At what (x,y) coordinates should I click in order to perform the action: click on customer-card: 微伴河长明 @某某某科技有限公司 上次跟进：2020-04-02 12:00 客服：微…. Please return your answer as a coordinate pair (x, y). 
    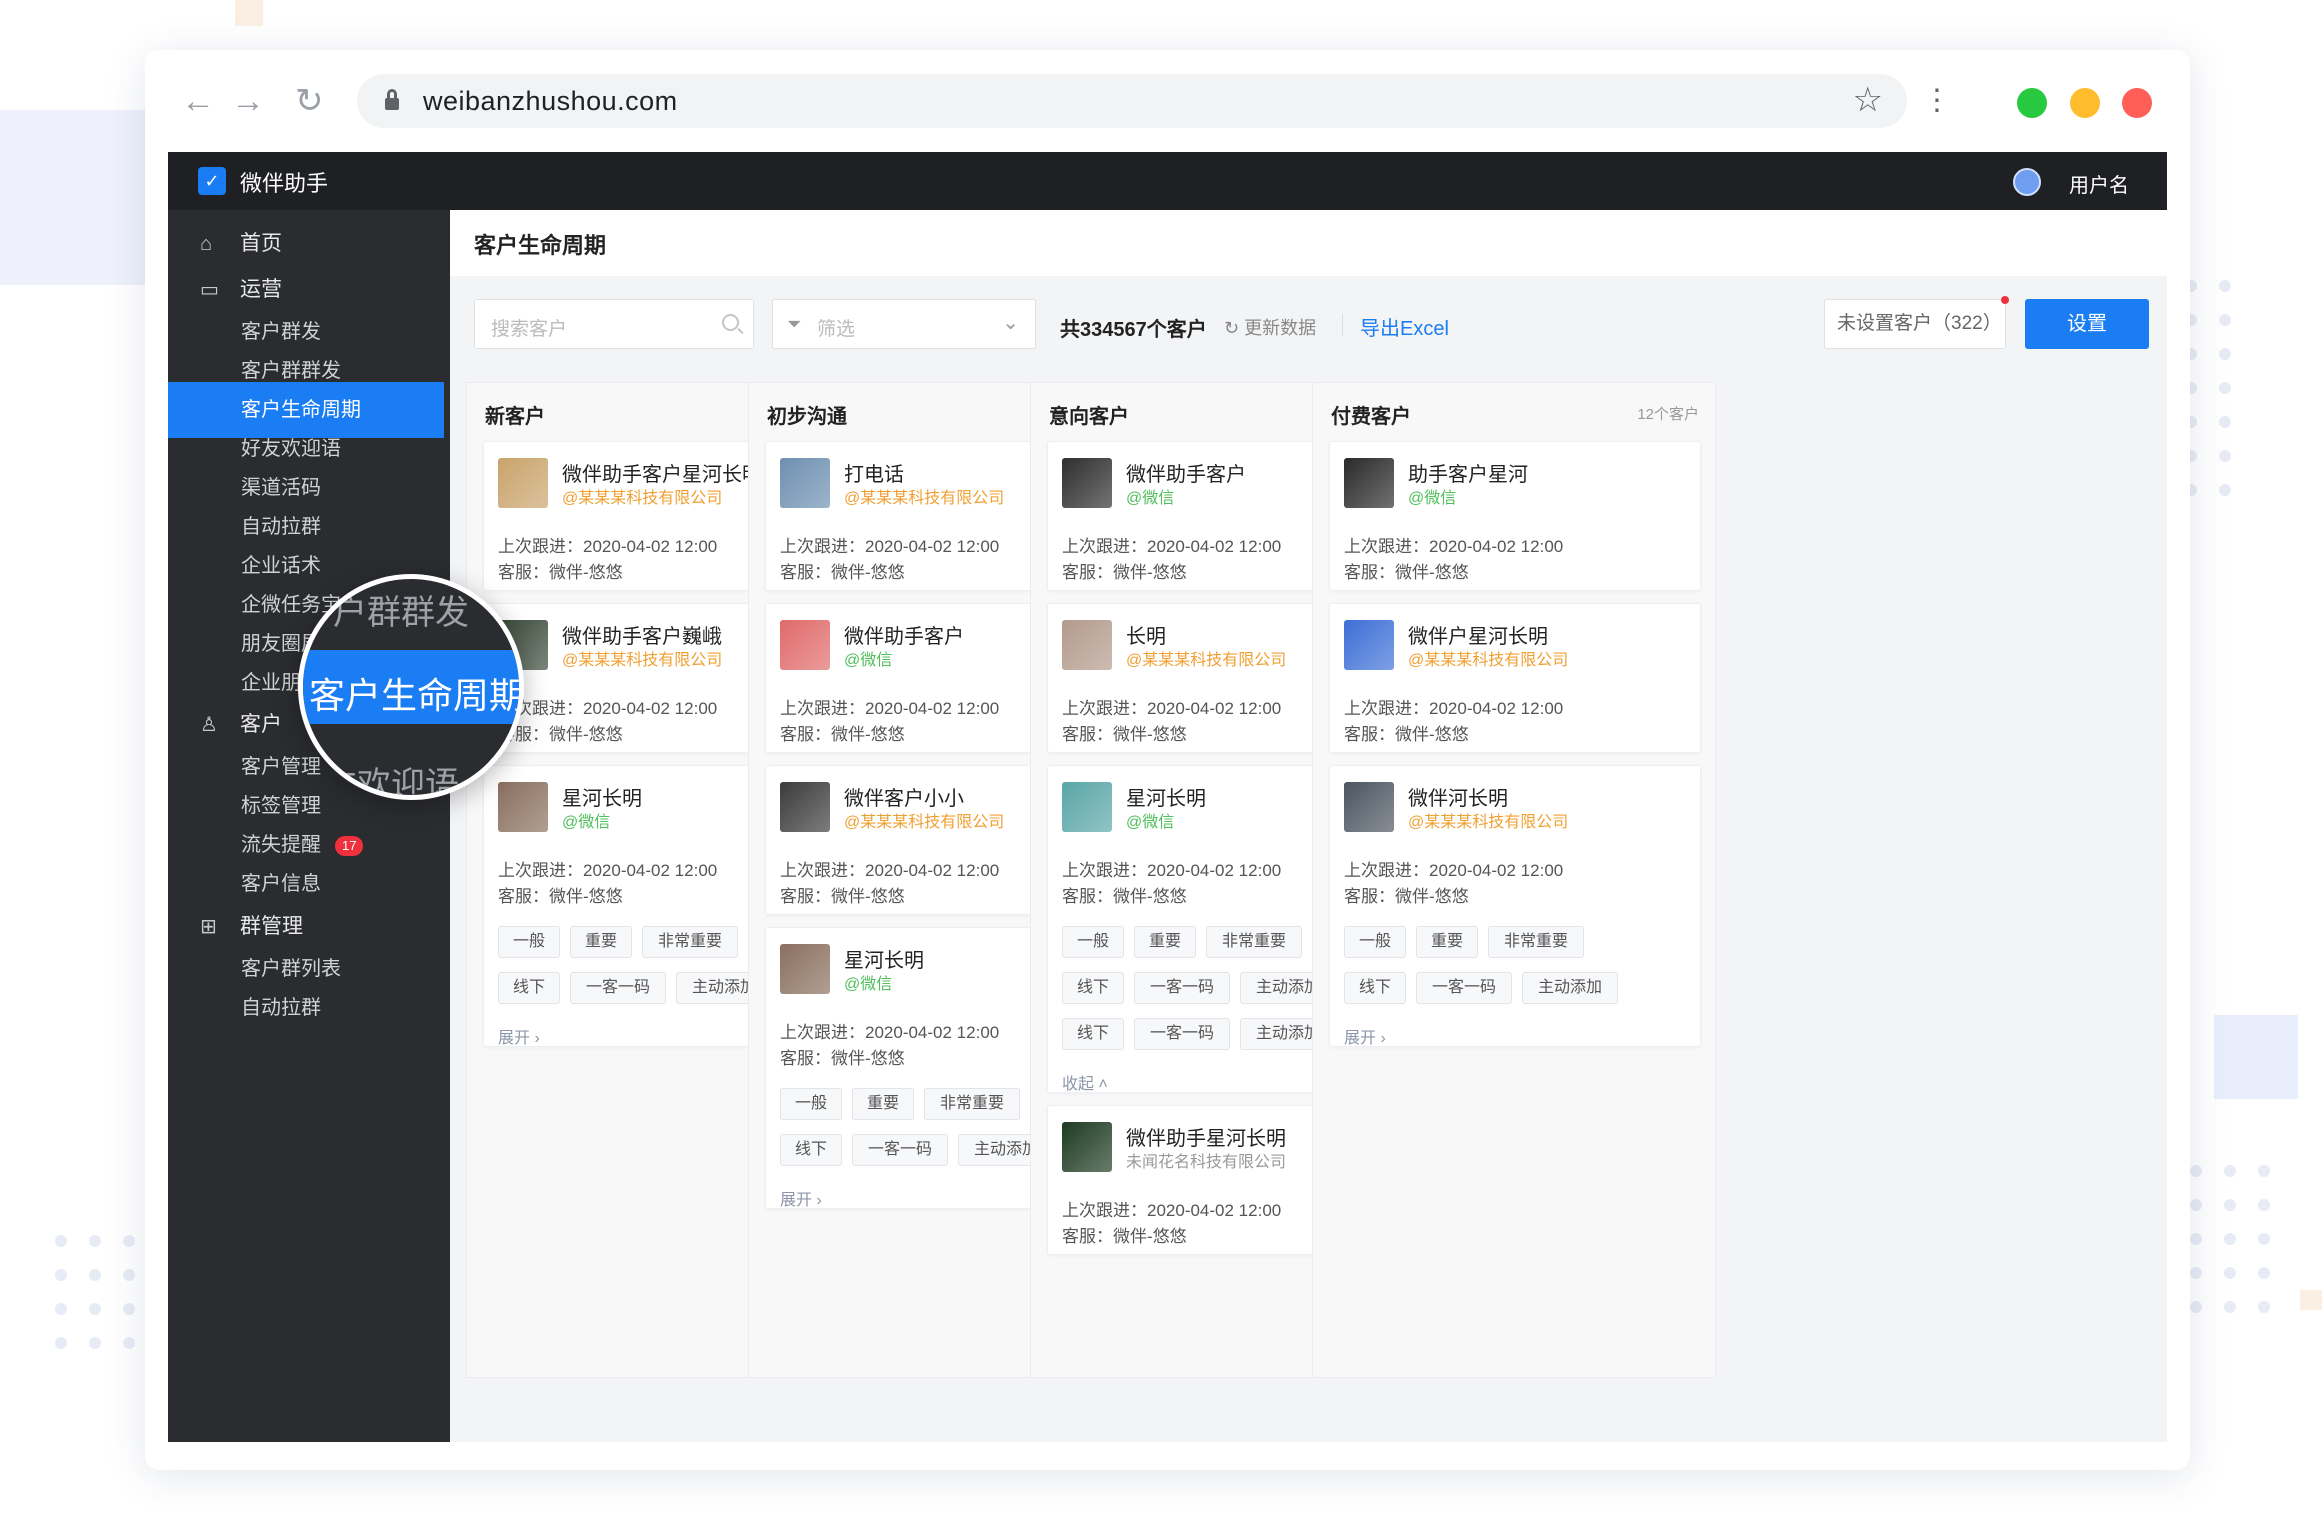
    Looking at the image, I should click on (1515, 906).